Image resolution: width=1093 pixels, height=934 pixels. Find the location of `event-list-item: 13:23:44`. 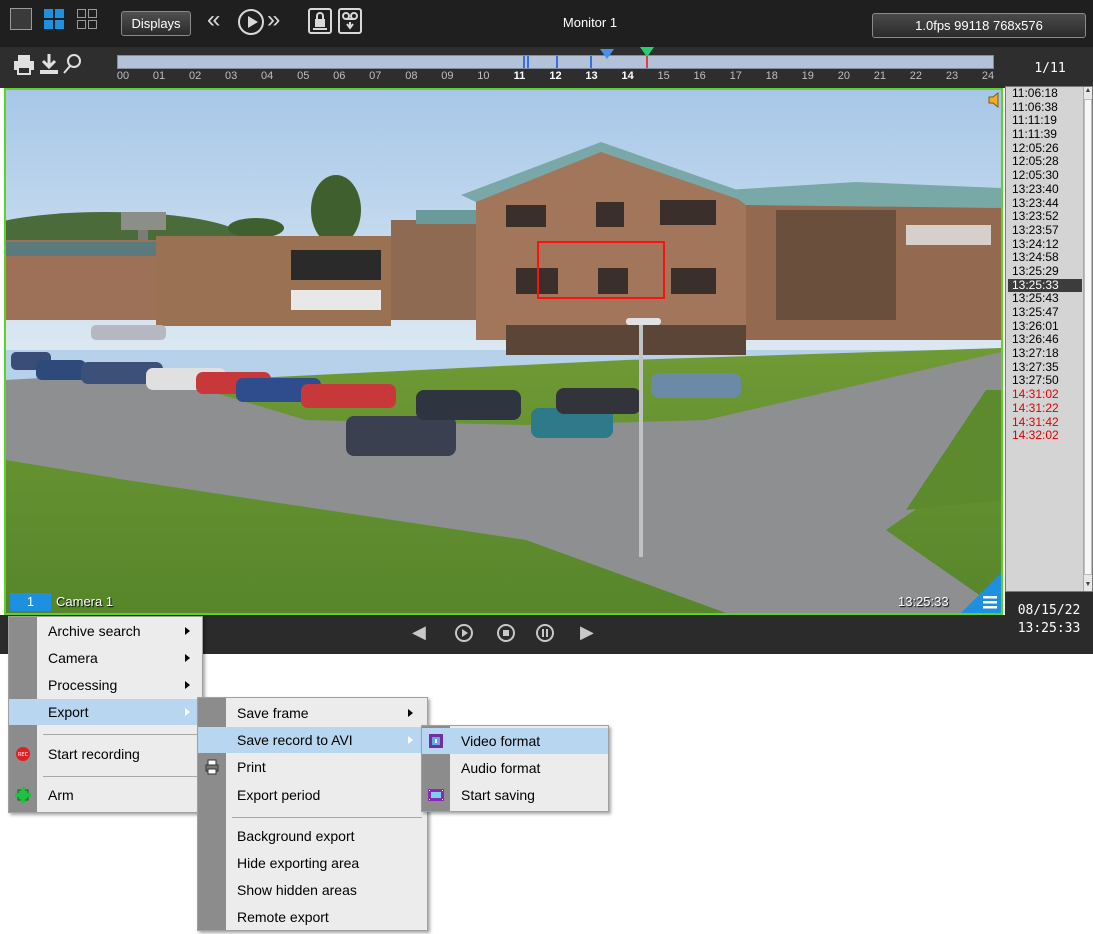

event-list-item: 13:23:44 is located at coordinates (1045, 203).